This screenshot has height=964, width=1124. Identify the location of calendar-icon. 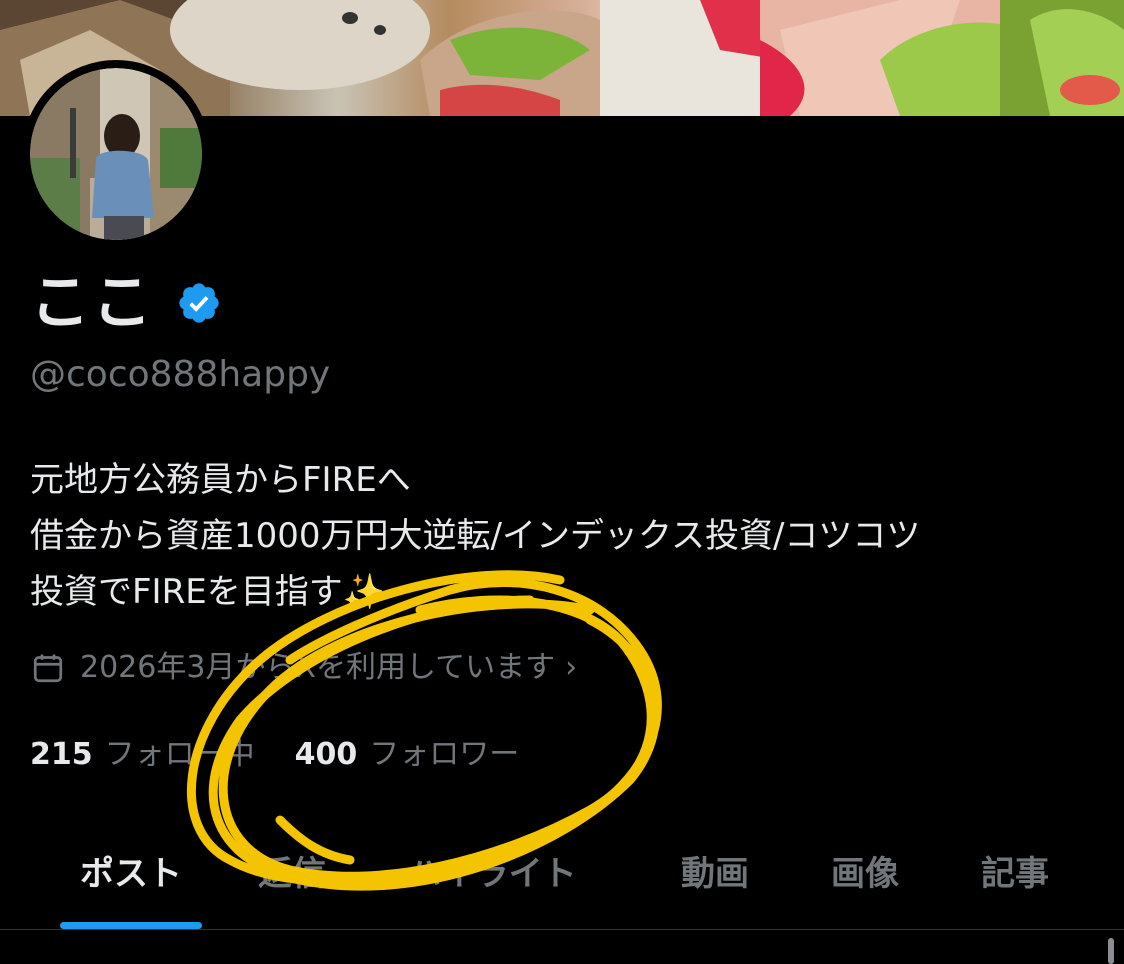
(48, 668).